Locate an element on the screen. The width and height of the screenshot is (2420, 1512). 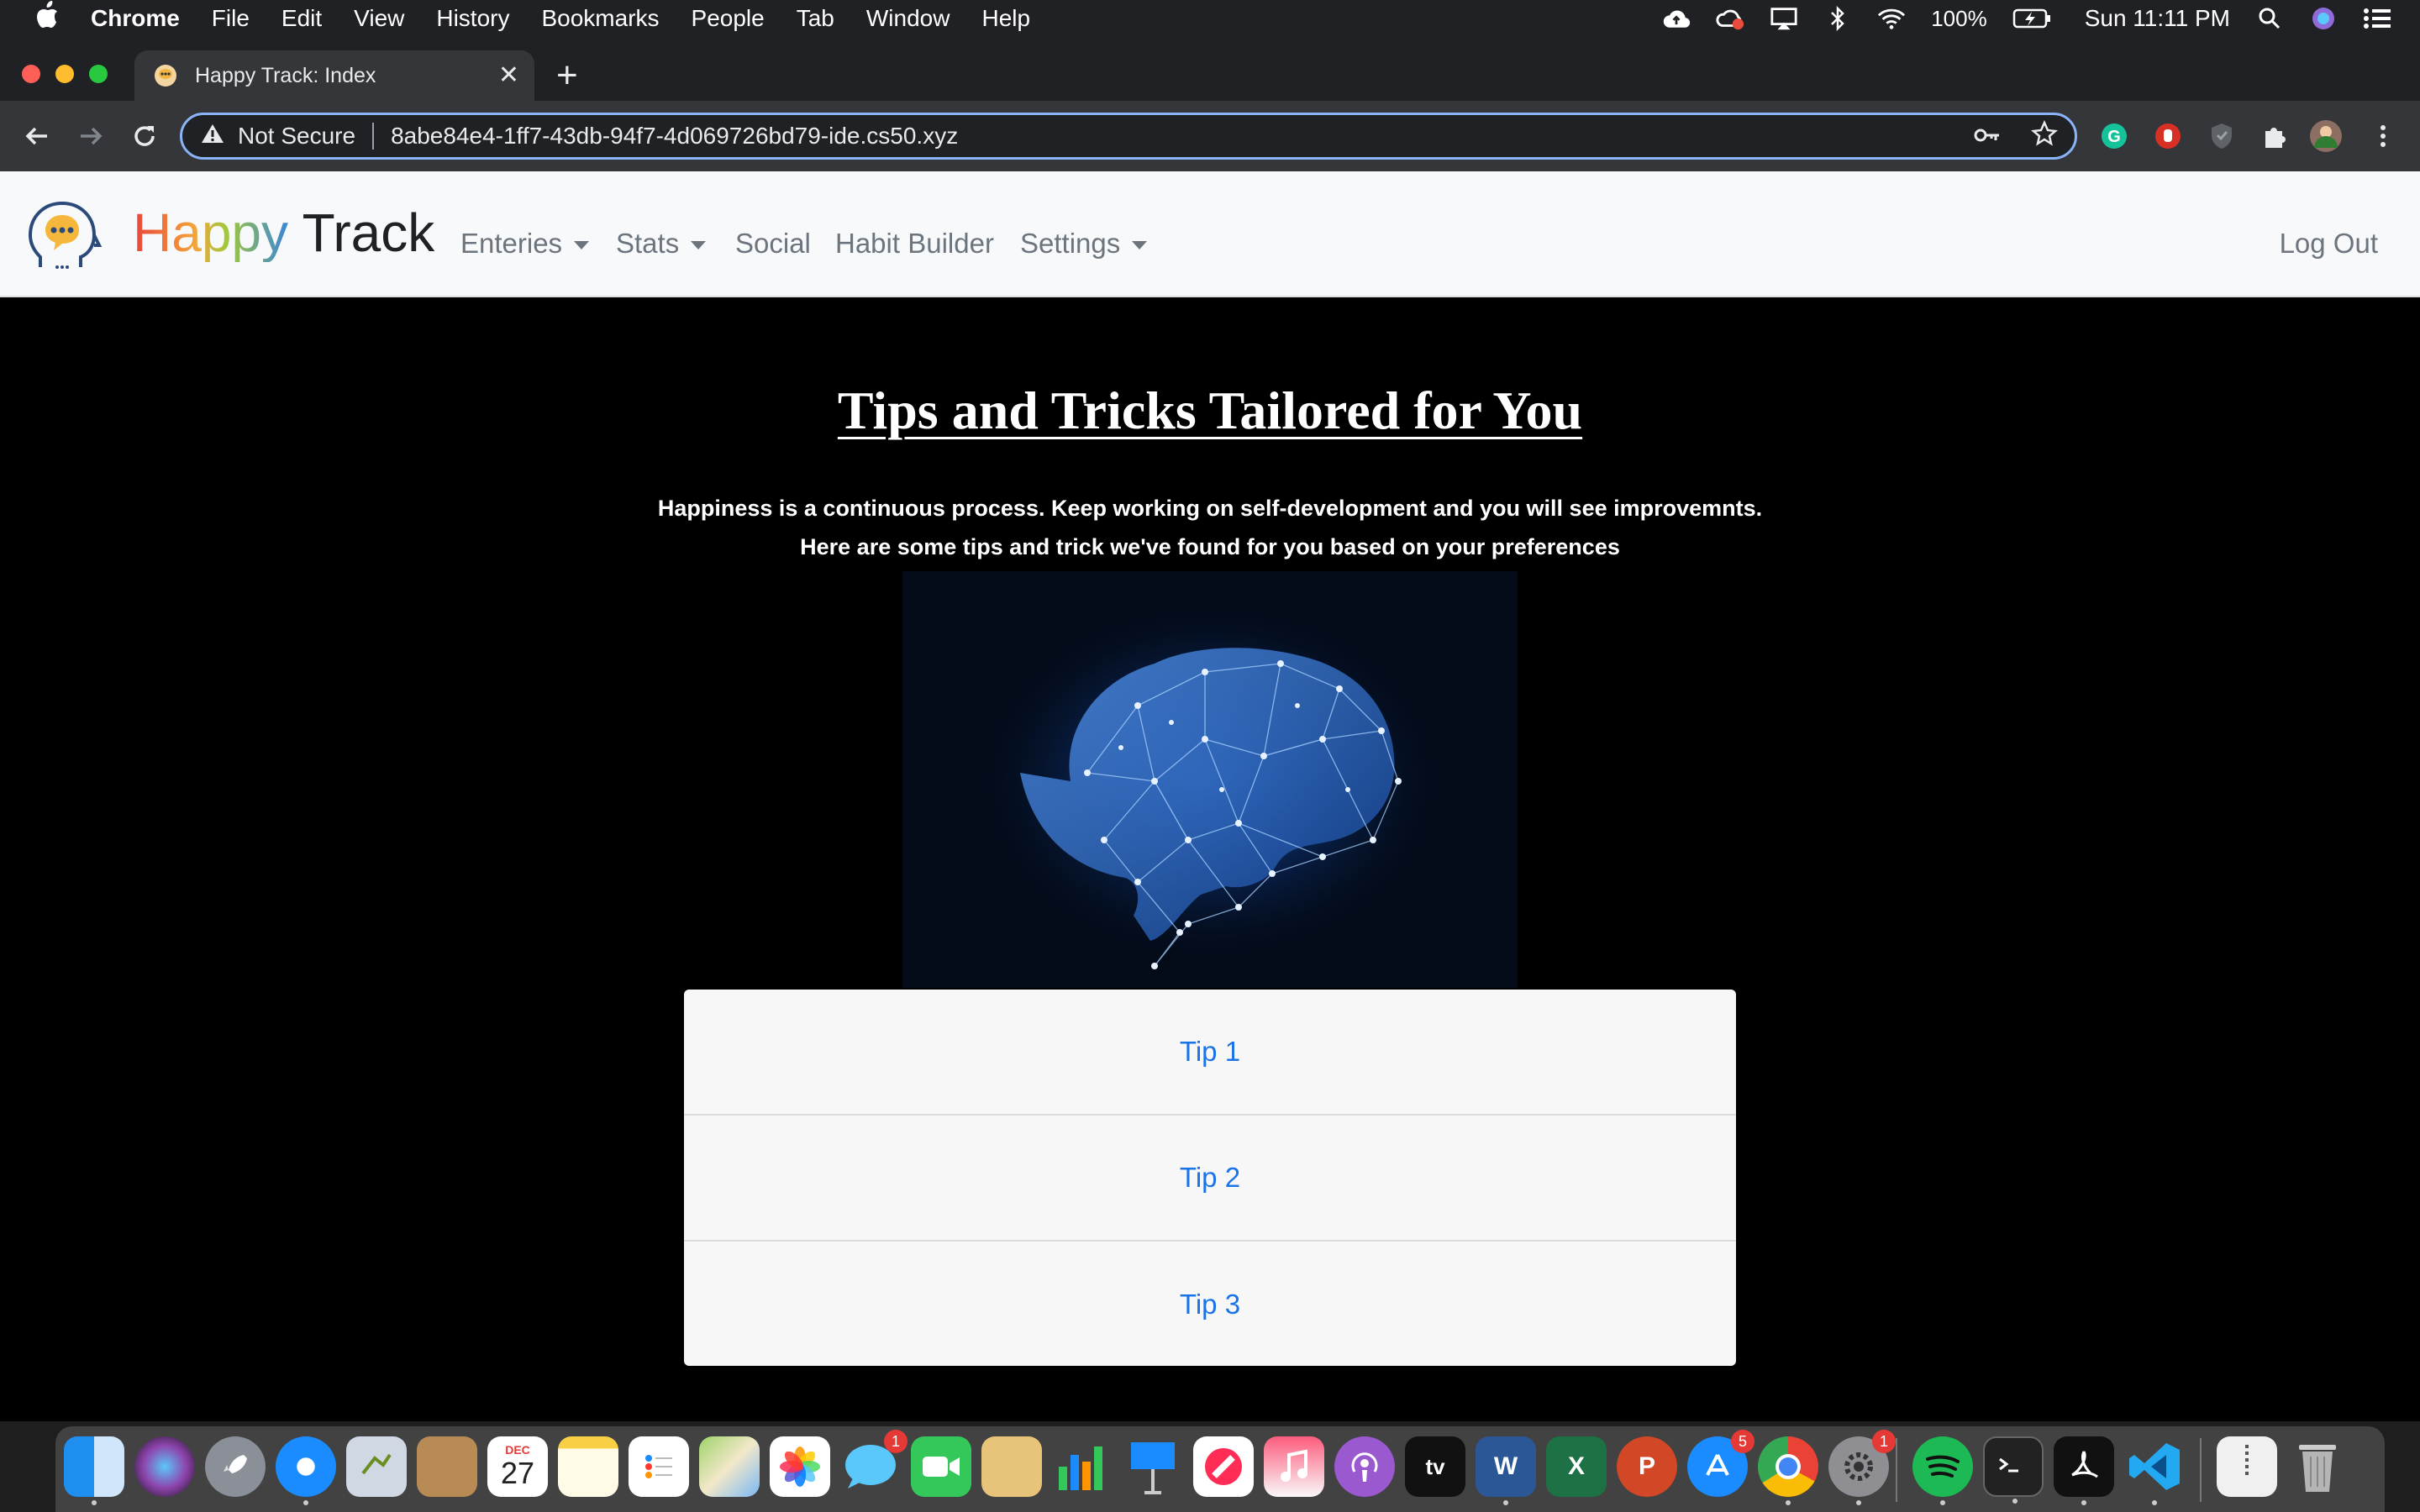
word-icon: W is located at coordinates (1506, 1470).